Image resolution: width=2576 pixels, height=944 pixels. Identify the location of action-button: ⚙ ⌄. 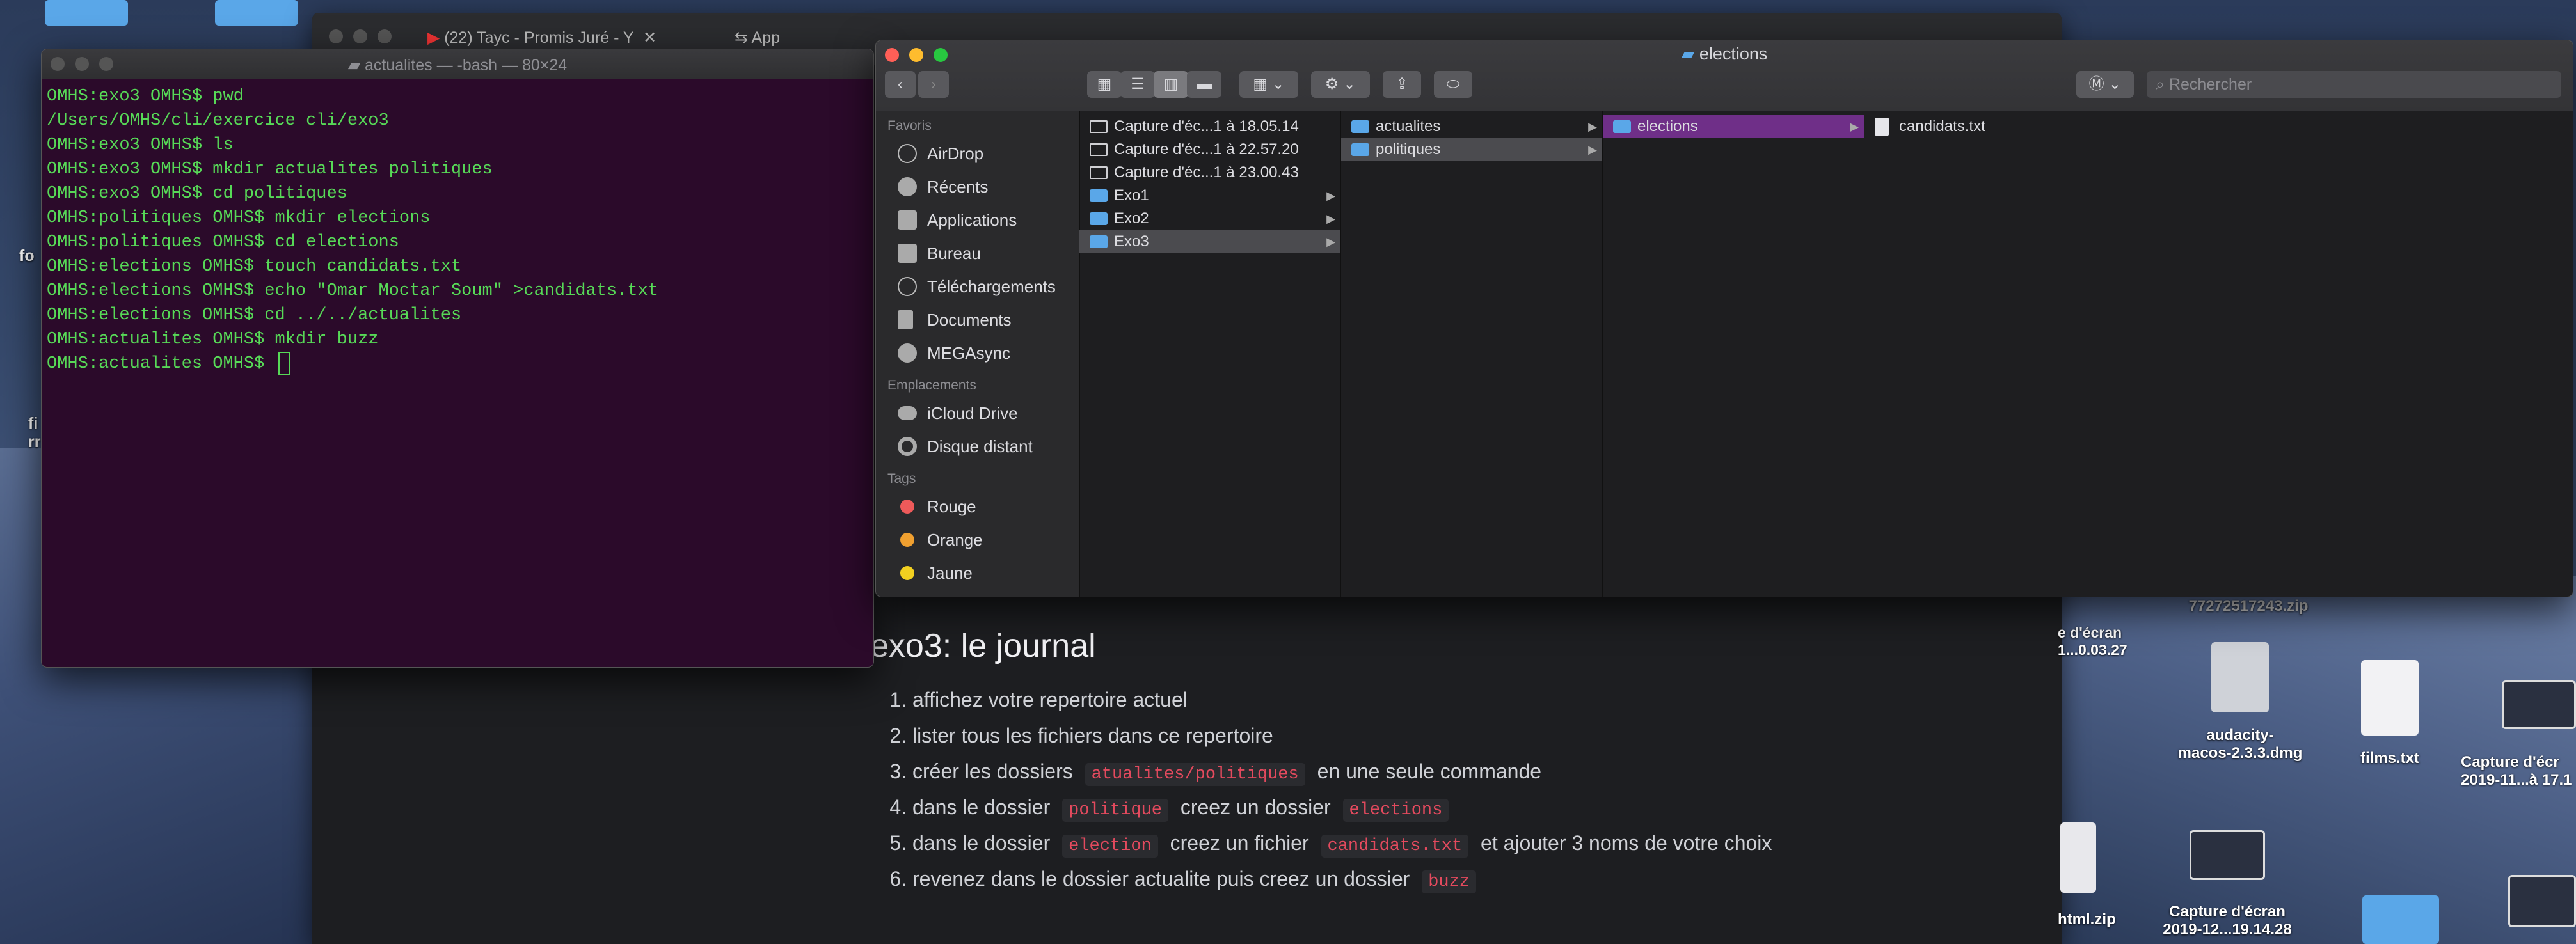
(1341, 85).